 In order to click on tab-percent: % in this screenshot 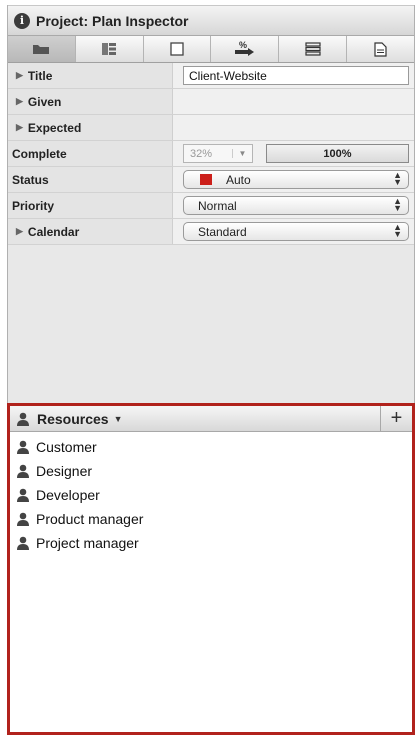, I will do `click(245, 49)`.